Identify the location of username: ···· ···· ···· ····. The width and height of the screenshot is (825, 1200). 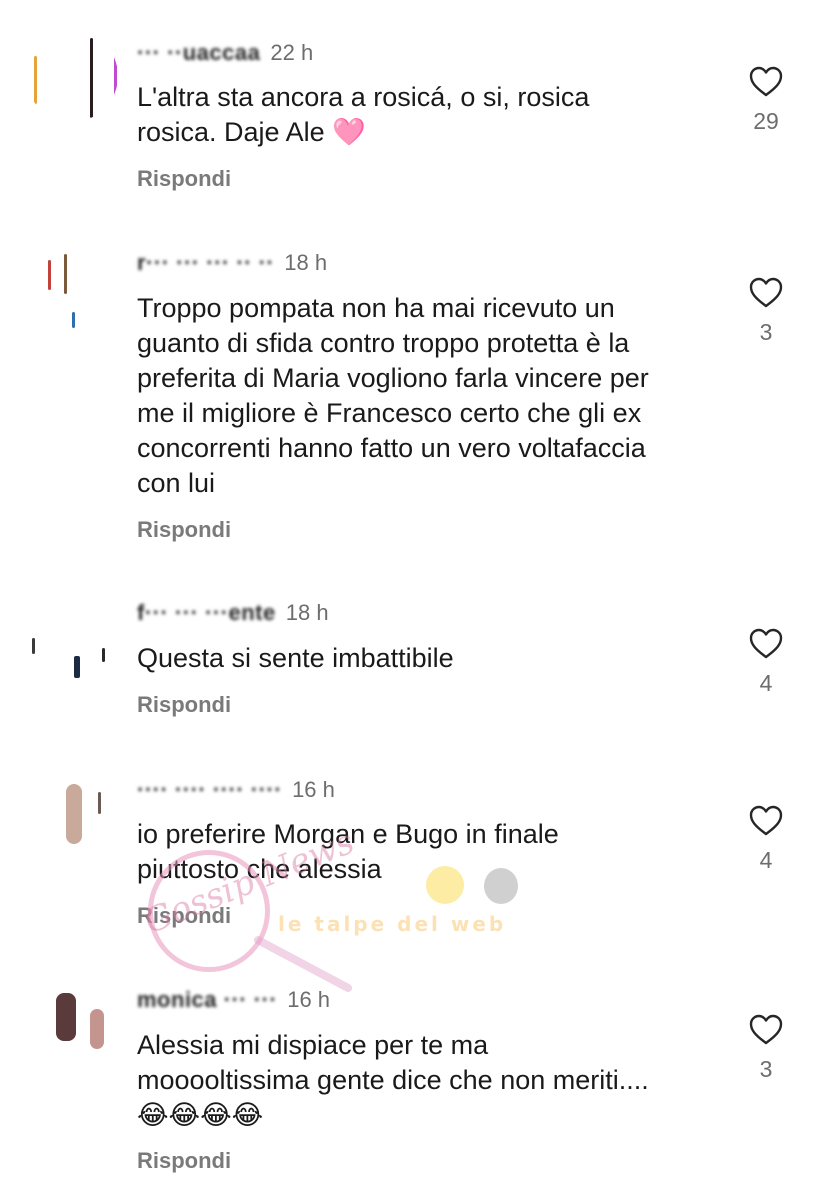
(209, 789).